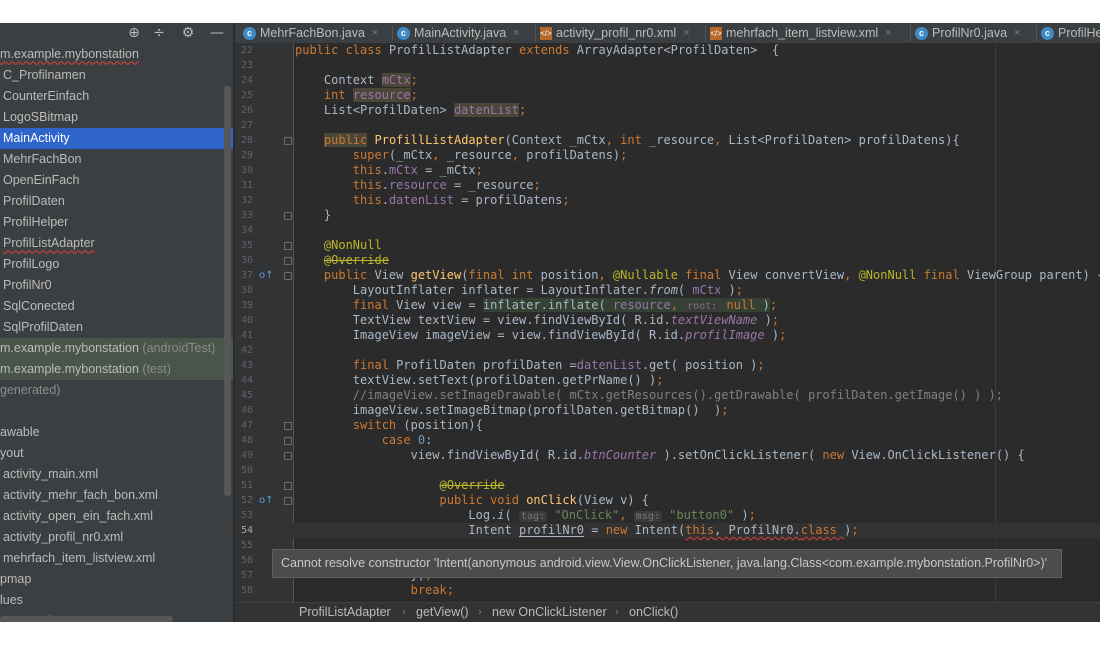  Describe the element at coordinates (116, 117) in the screenshot. I see `tree-item: LogoSBitmap` at that location.